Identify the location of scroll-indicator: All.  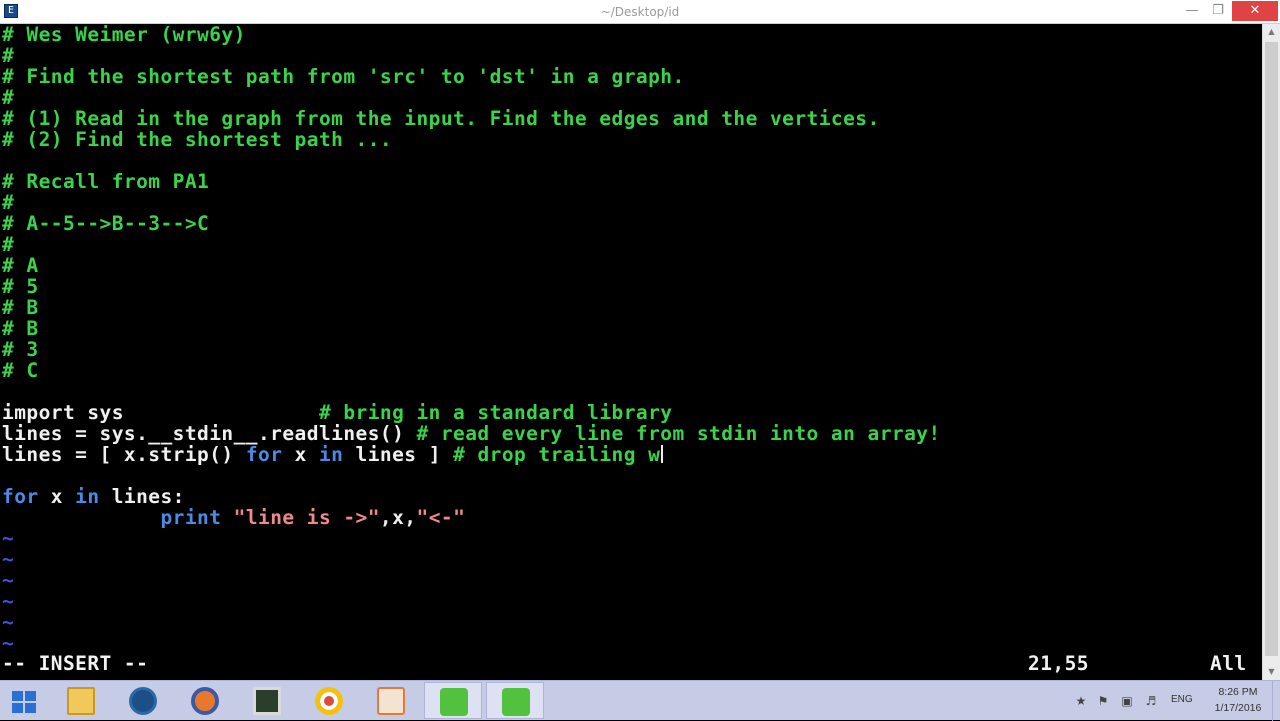
(1228, 663).